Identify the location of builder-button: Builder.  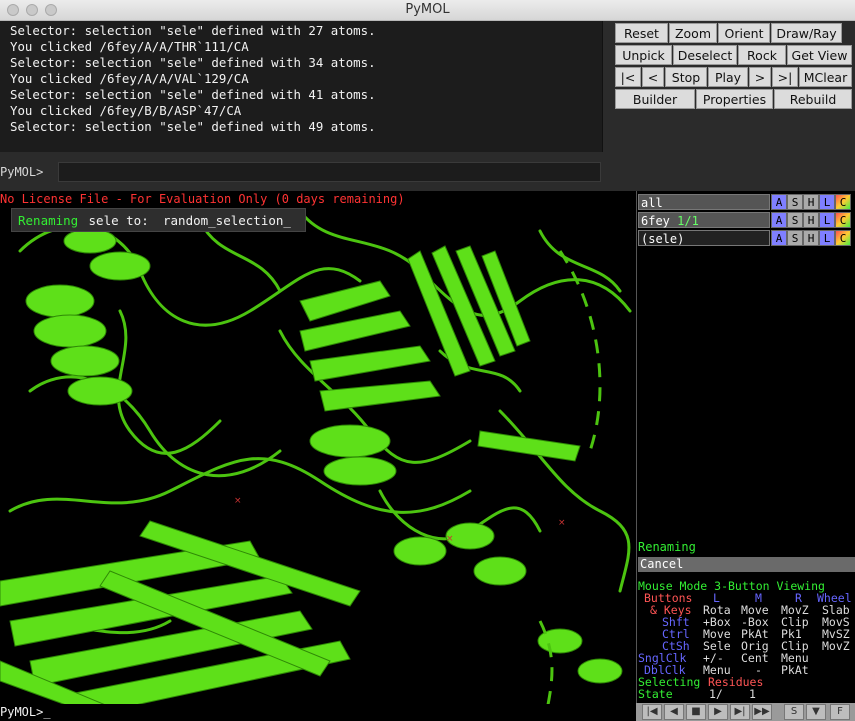
(655, 99).